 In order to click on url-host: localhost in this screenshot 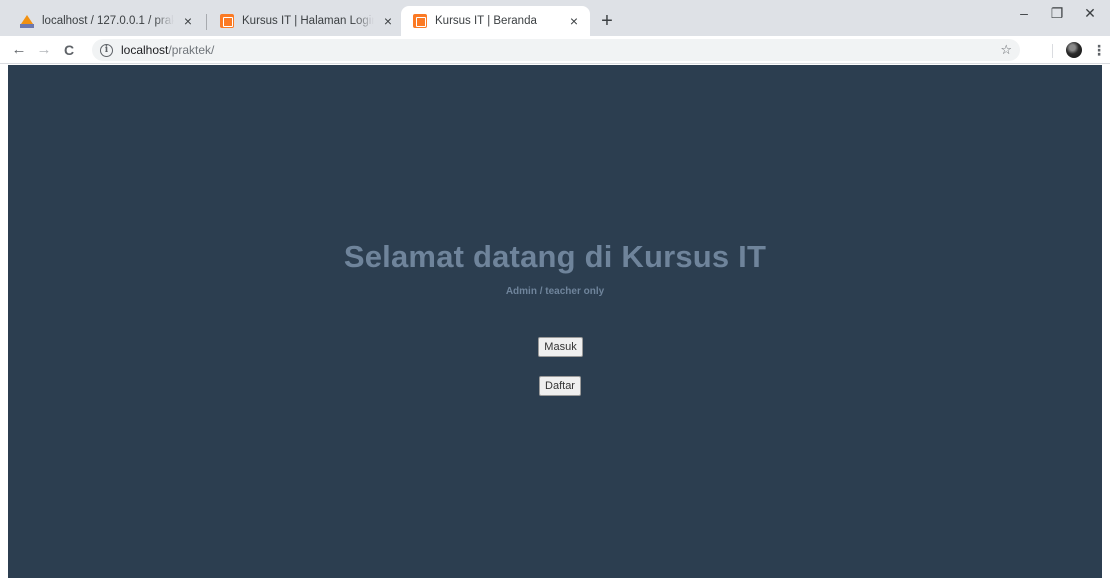, I will do `click(145, 50)`.